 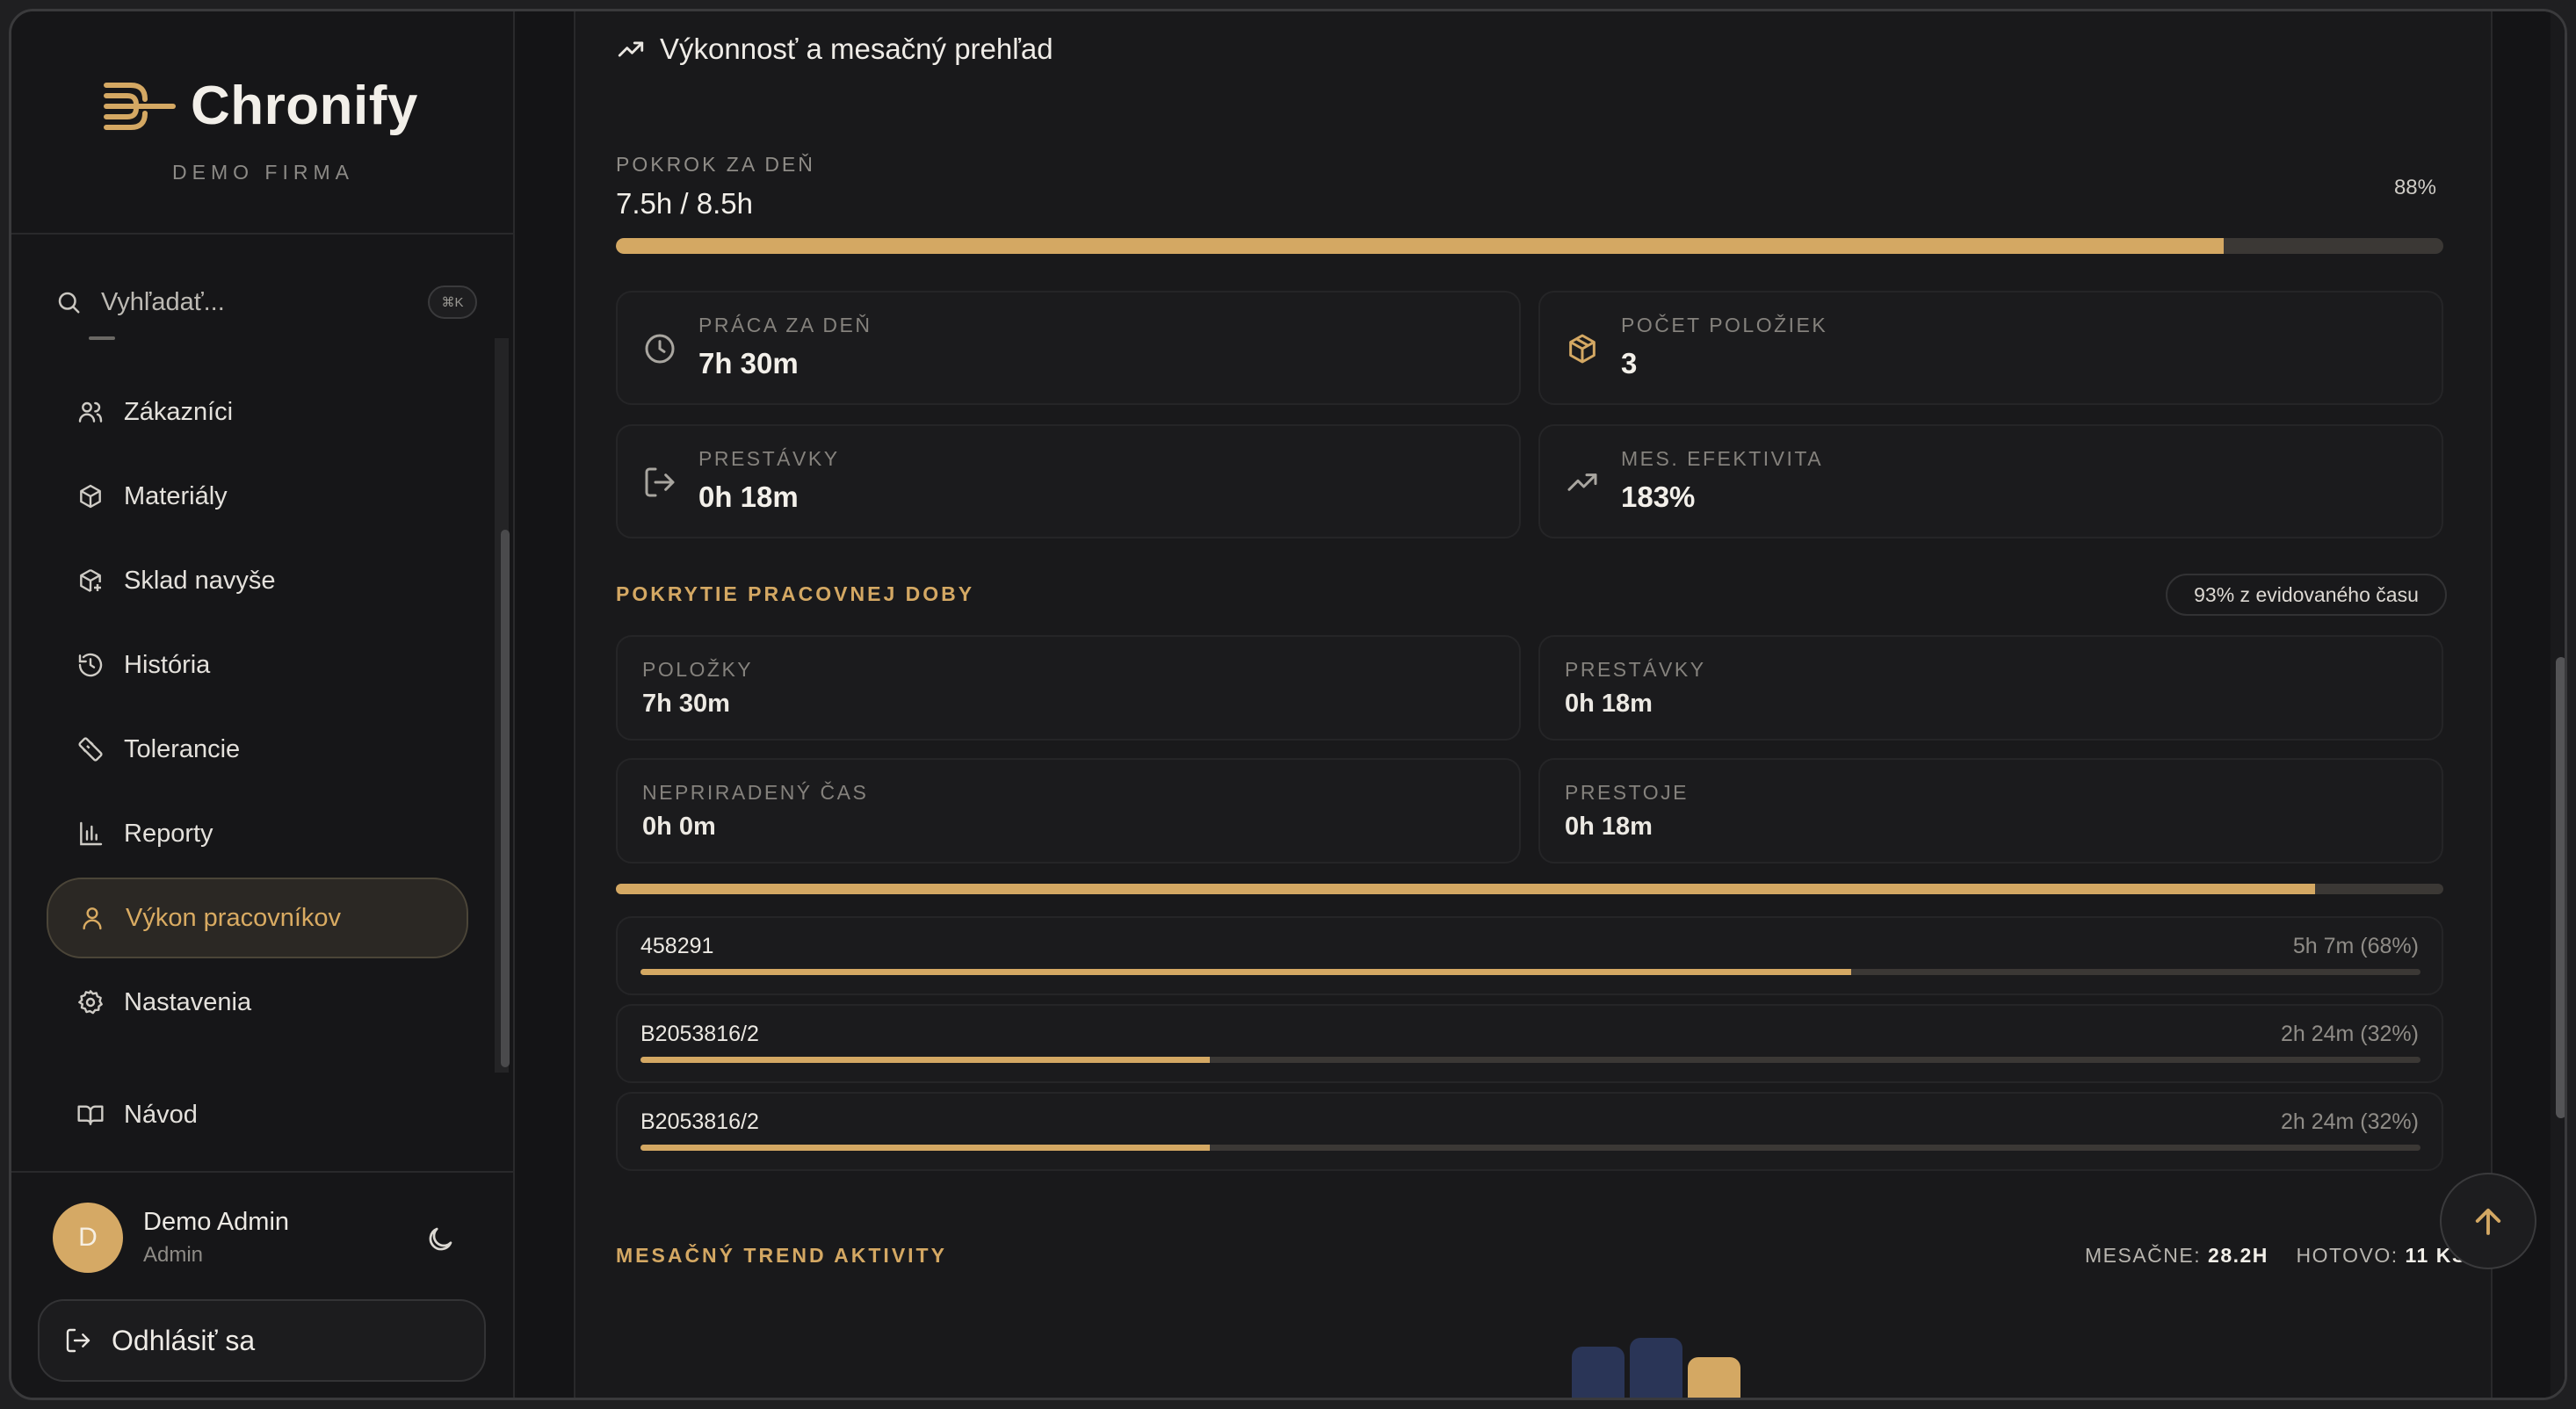 I want to click on sidebar-item-vykon-pracovnikov: Výkon pracovníkov, so click(x=257, y=918).